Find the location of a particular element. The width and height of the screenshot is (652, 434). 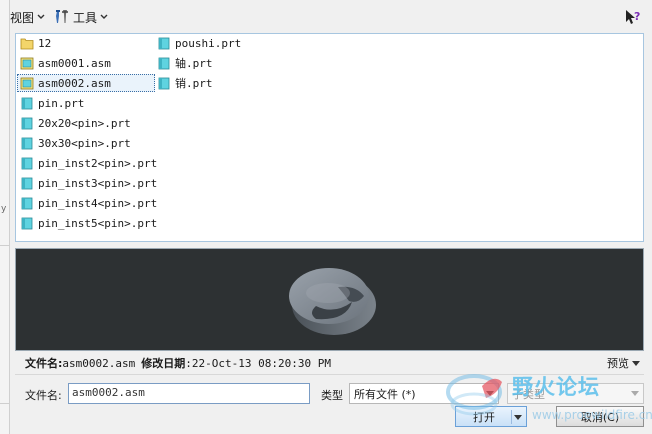

split-divider is located at coordinates (511, 417).